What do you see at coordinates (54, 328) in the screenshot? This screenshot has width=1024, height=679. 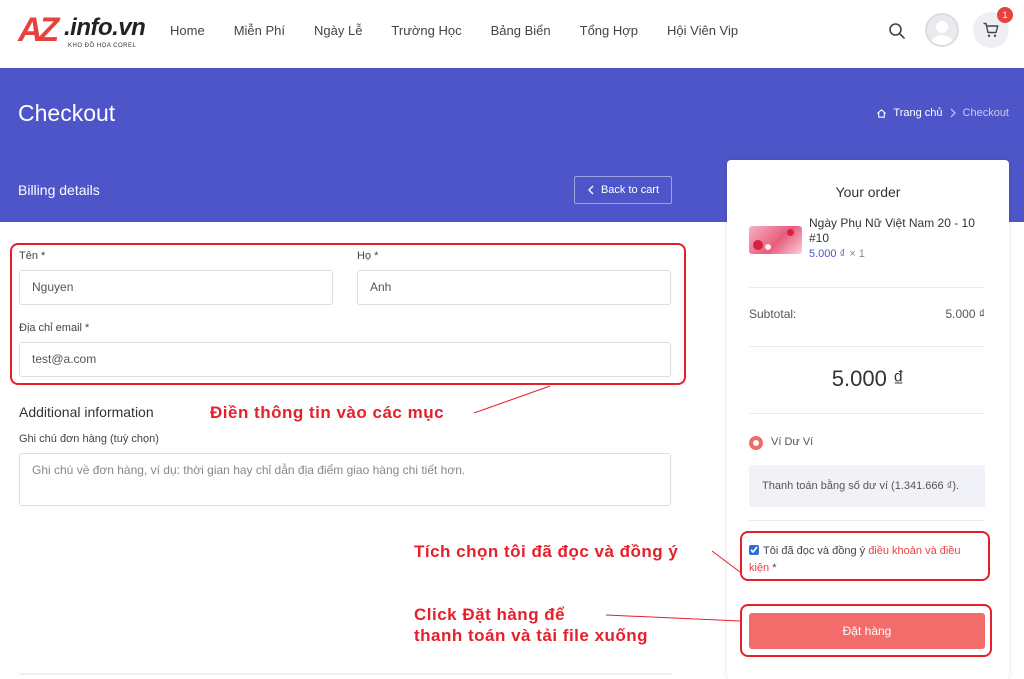 I see `email-label: Địa chỉ email *` at bounding box center [54, 328].